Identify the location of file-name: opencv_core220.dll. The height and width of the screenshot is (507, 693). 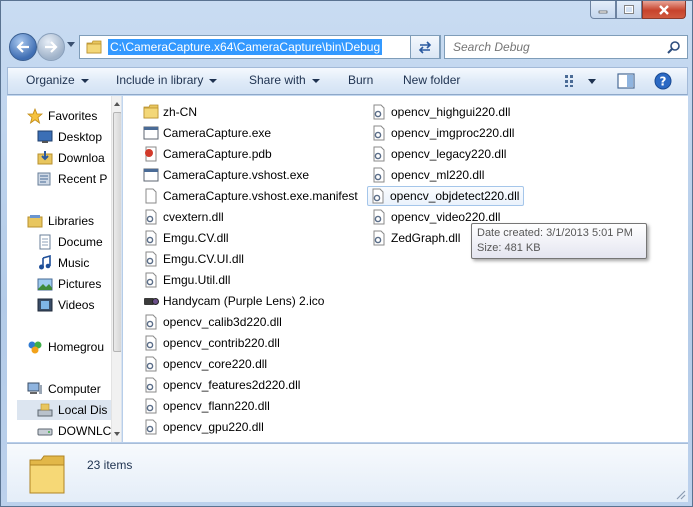
(215, 364).